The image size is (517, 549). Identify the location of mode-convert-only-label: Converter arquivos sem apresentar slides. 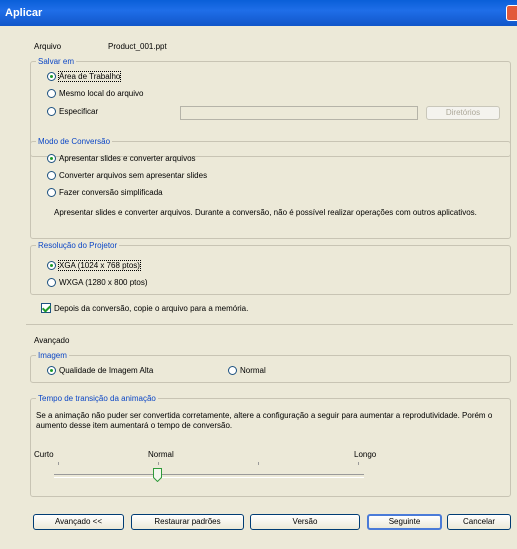
(133, 175).